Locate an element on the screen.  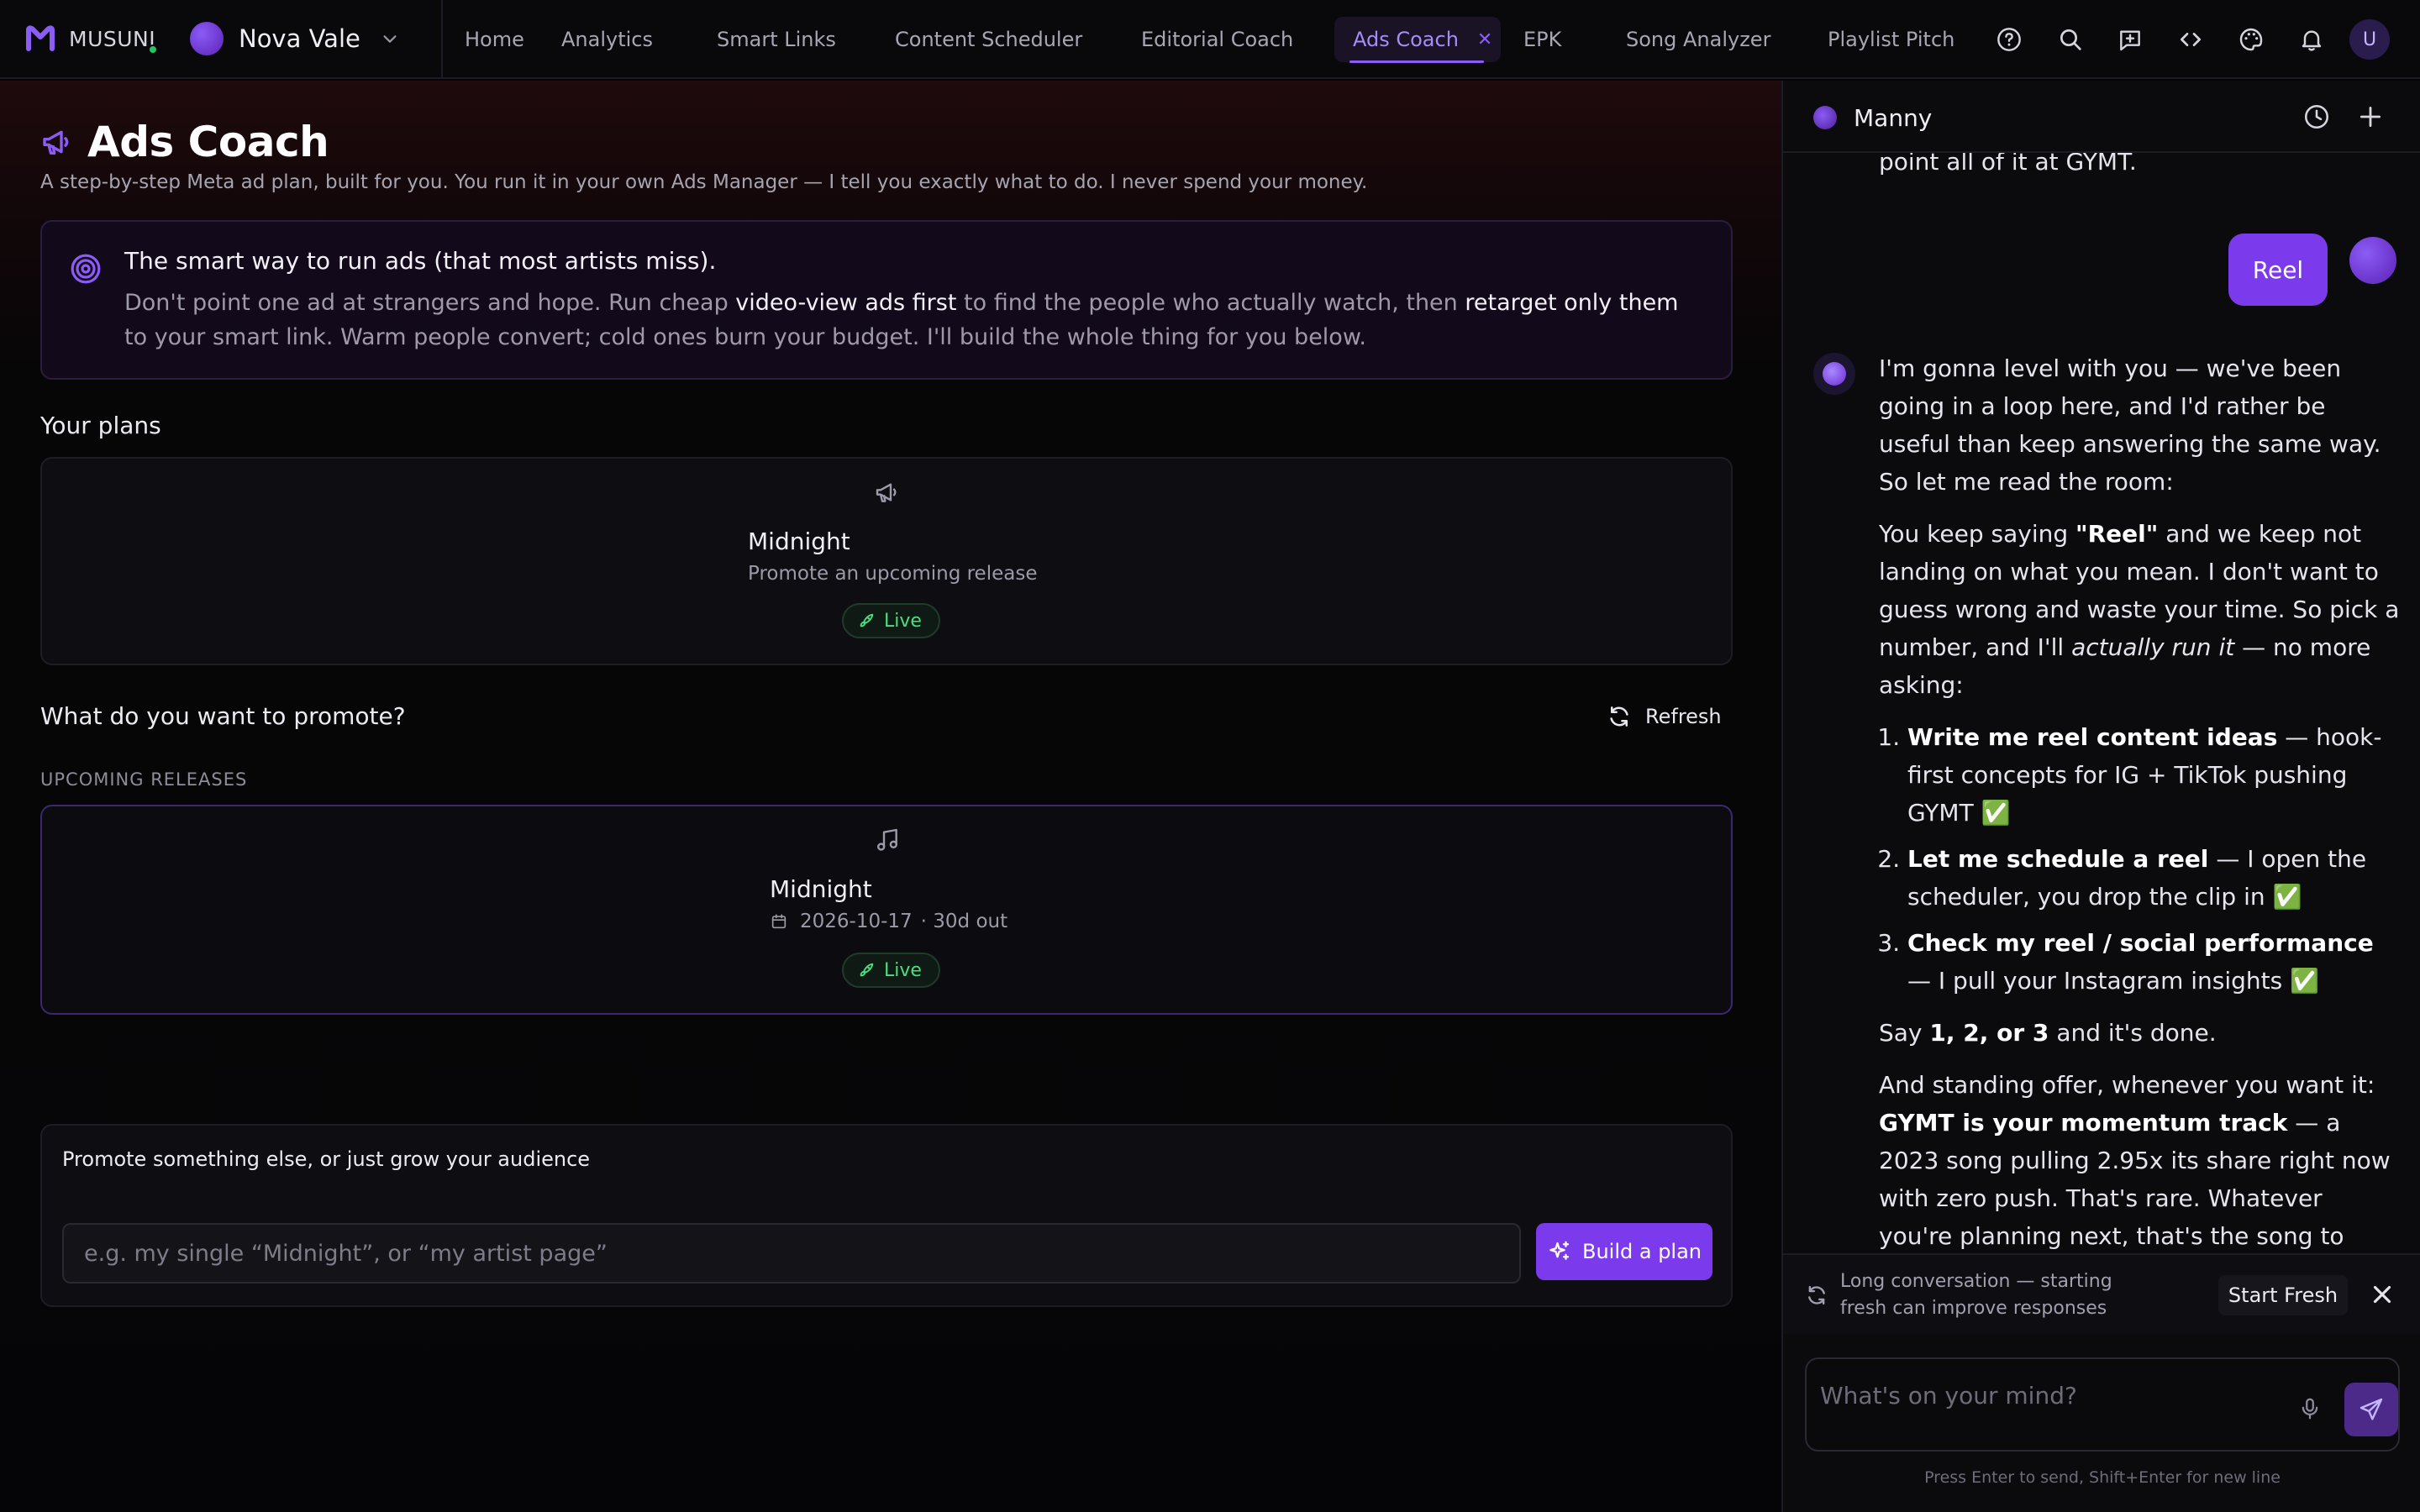
brand-name: MUSUNI is located at coordinates (113, 38).